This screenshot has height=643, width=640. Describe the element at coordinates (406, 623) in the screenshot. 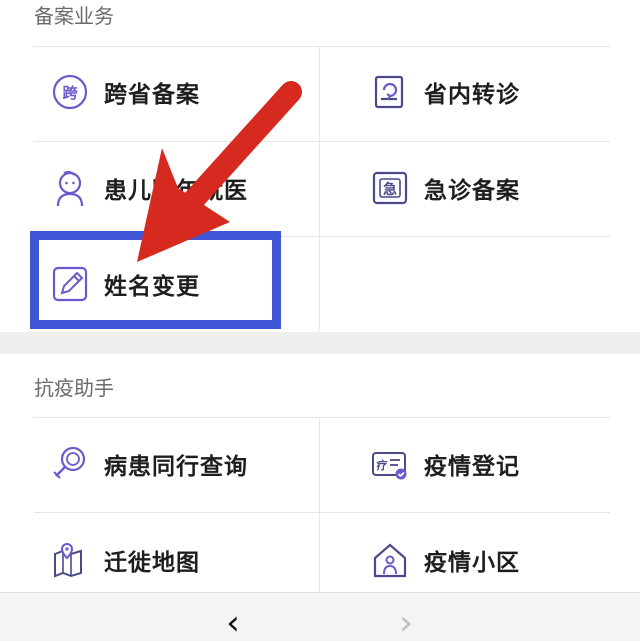

I see `forward-button: ›` at that location.